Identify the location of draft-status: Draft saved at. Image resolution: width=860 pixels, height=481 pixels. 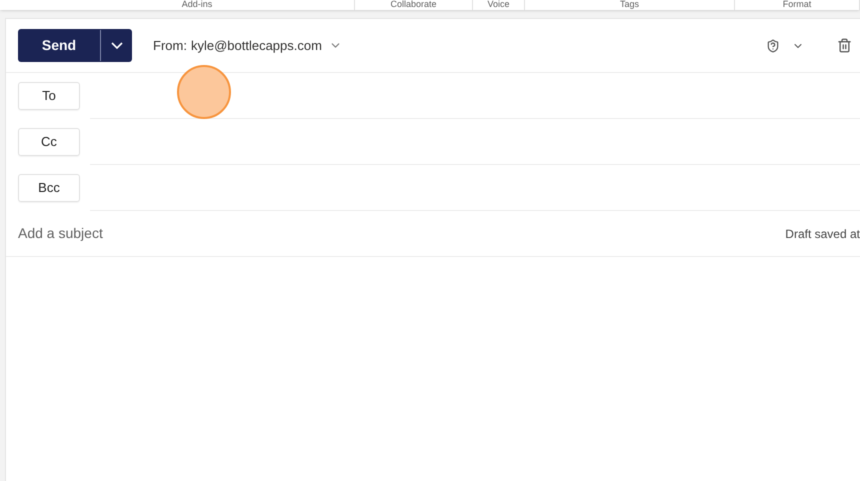
(822, 234).